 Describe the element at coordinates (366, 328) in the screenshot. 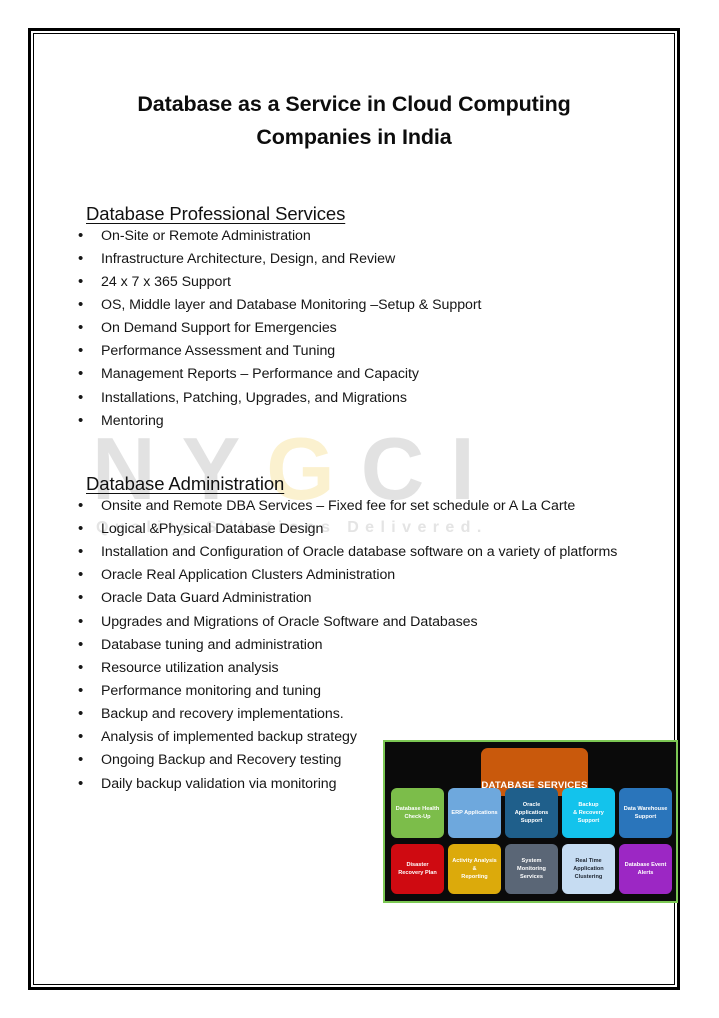

I see `list-item: On Demand Support for Emergencies` at that location.